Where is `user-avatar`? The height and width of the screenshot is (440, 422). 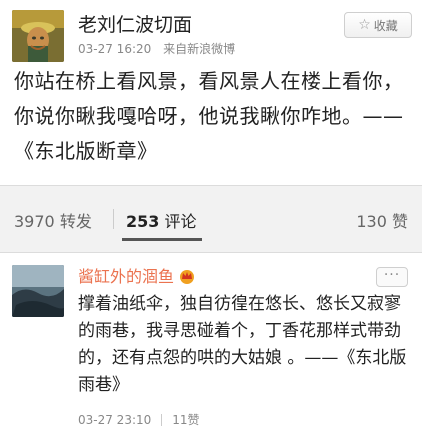
user-avatar is located at coordinates (38, 36).